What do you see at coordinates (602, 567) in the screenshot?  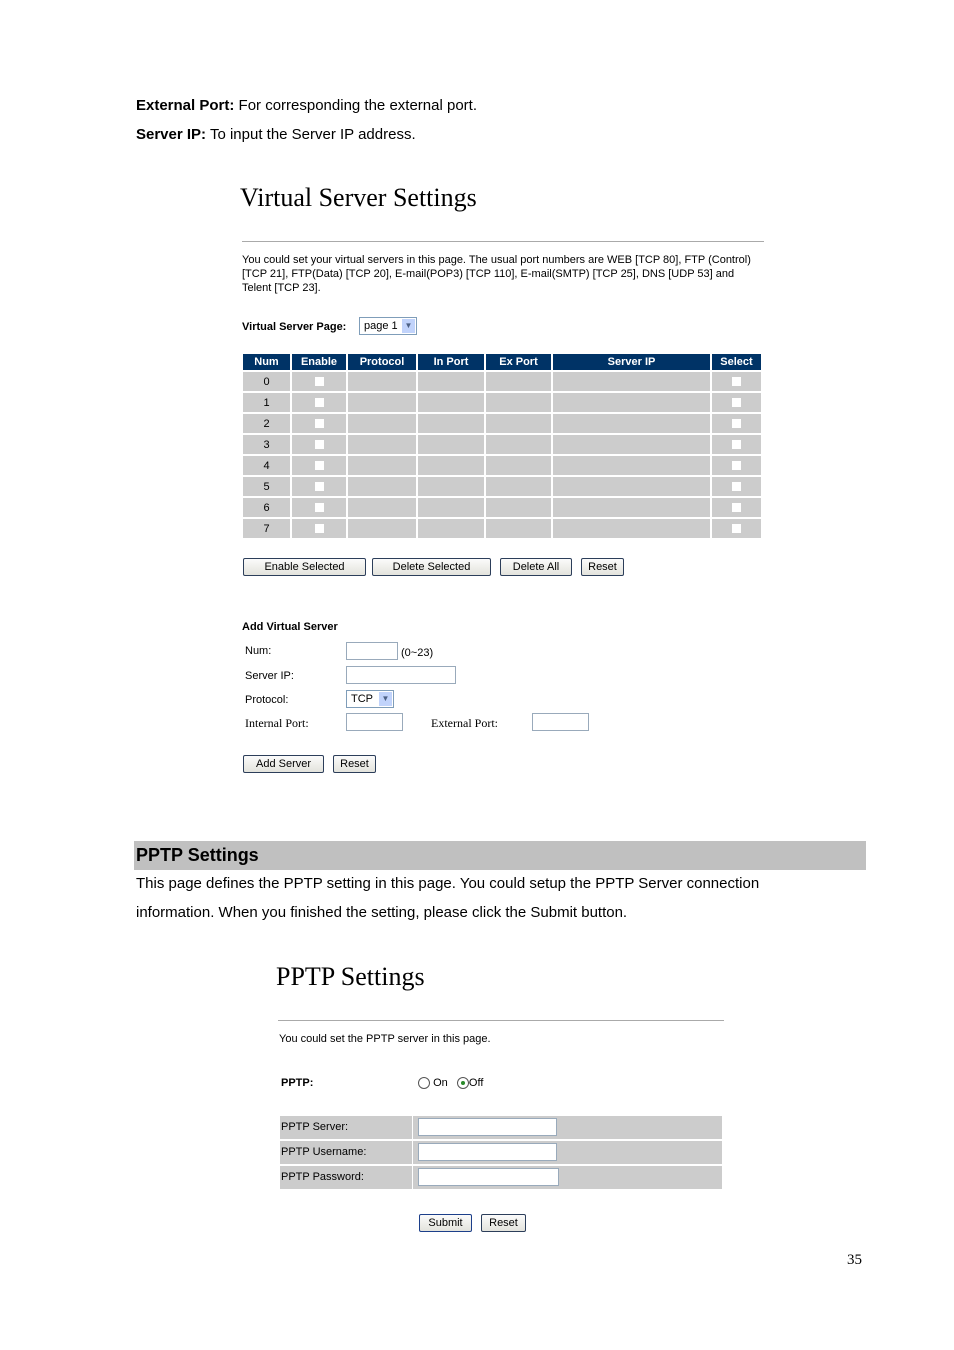 I see `reset-table-button: Reset` at bounding box center [602, 567].